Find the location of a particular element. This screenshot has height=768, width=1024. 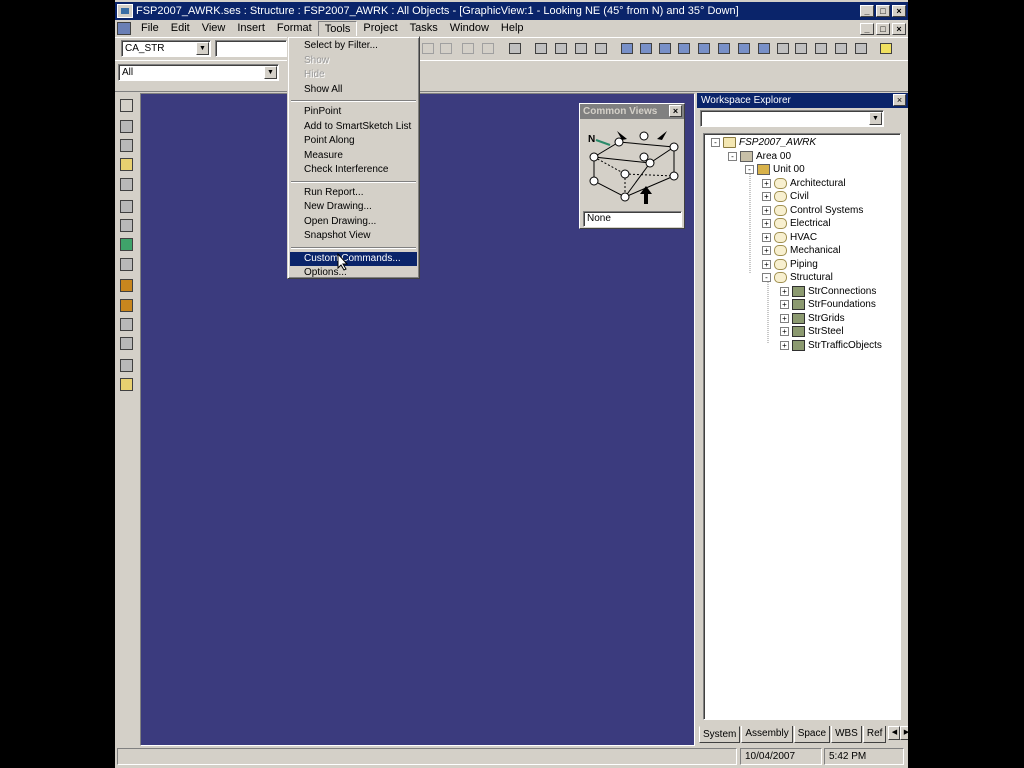

tree-node-strtrafficobjects: + StrTrafficObjects is located at coordinates (831, 345).